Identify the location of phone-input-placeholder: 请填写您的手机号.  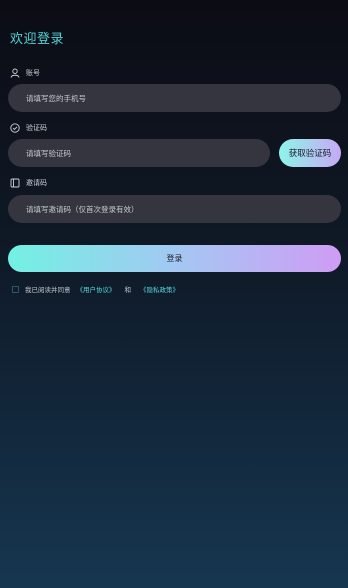
(56, 98).